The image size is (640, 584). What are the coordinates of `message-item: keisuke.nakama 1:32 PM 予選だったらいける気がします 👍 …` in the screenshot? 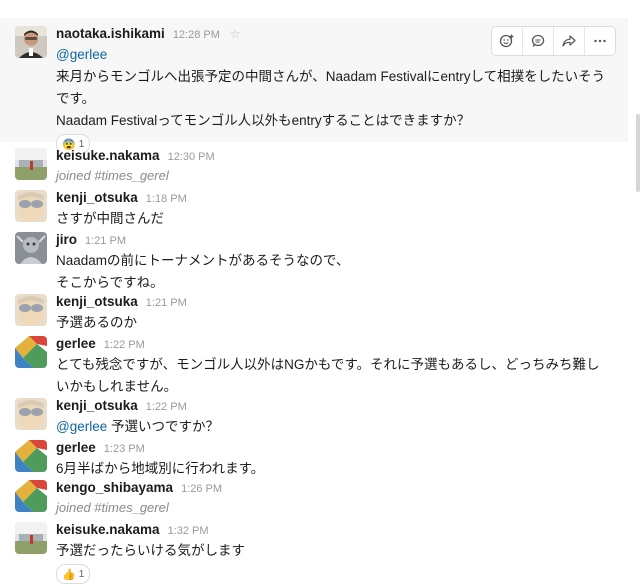 It's located at (314, 551).